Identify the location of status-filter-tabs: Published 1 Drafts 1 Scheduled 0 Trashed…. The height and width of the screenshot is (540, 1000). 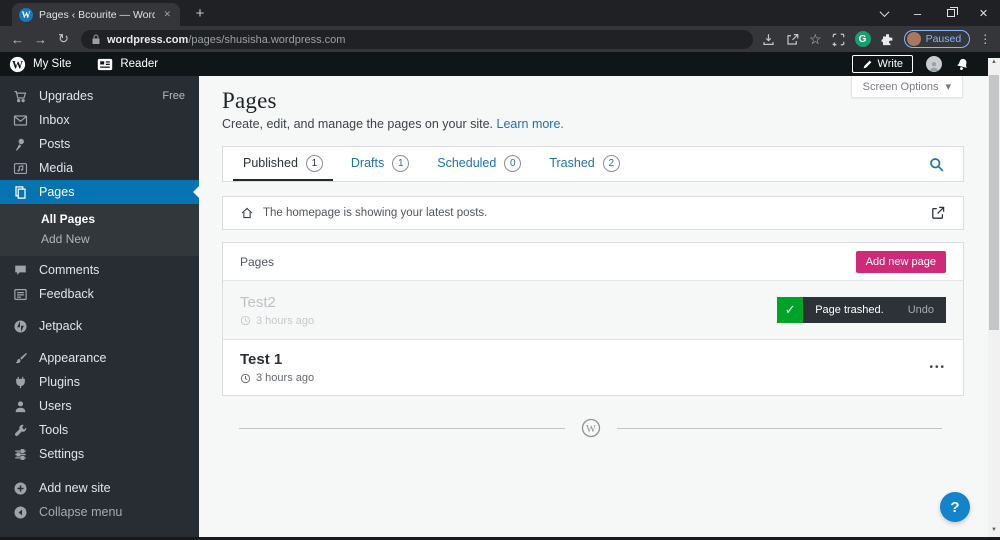
(593, 164).